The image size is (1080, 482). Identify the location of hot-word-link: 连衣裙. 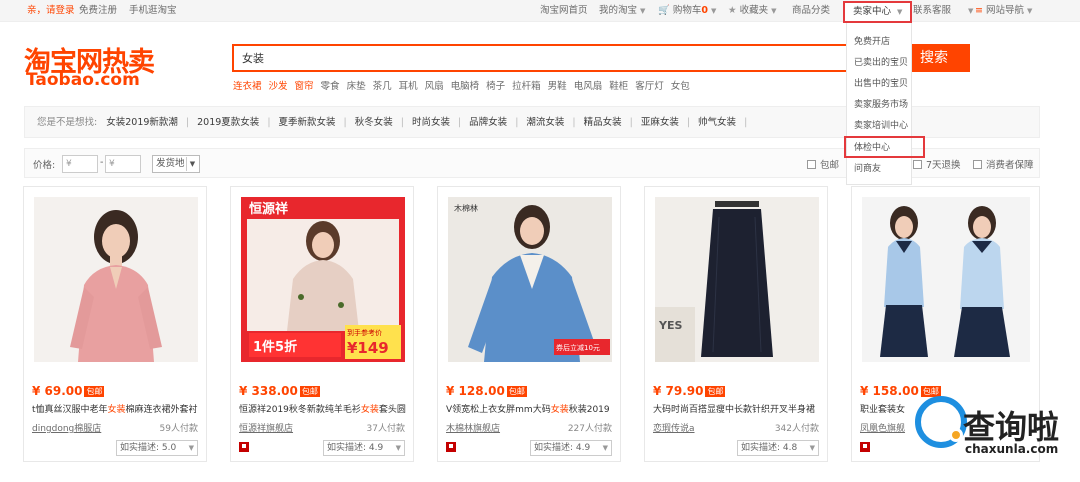
(247, 86).